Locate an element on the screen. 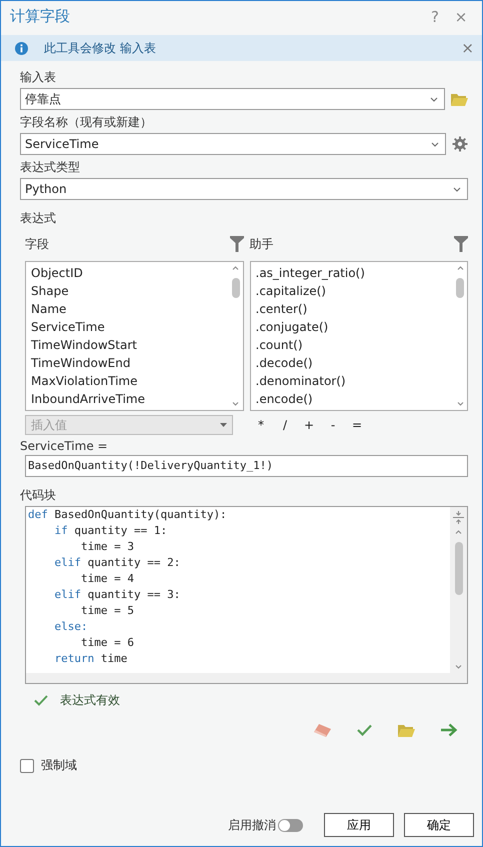 The image size is (483, 847). toggle-label: 启用撤消 is located at coordinates (252, 825).